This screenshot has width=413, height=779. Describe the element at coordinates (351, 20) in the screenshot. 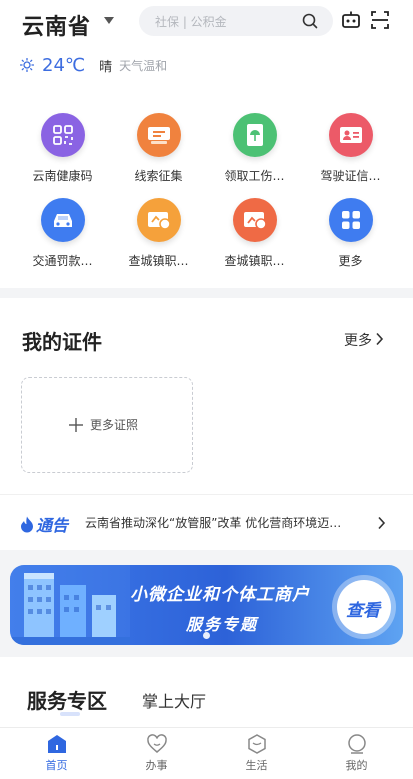

I see `robot-assistant-icon` at that location.